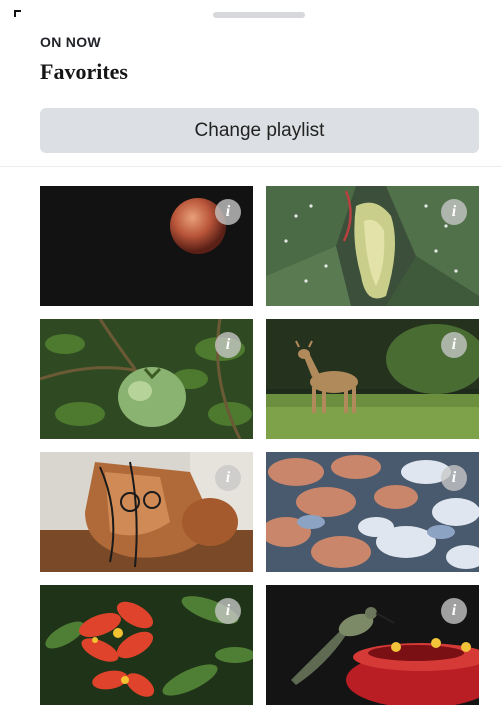  Describe the element at coordinates (259, 130) in the screenshot. I see `change-playlist-button: Change playlist` at that location.